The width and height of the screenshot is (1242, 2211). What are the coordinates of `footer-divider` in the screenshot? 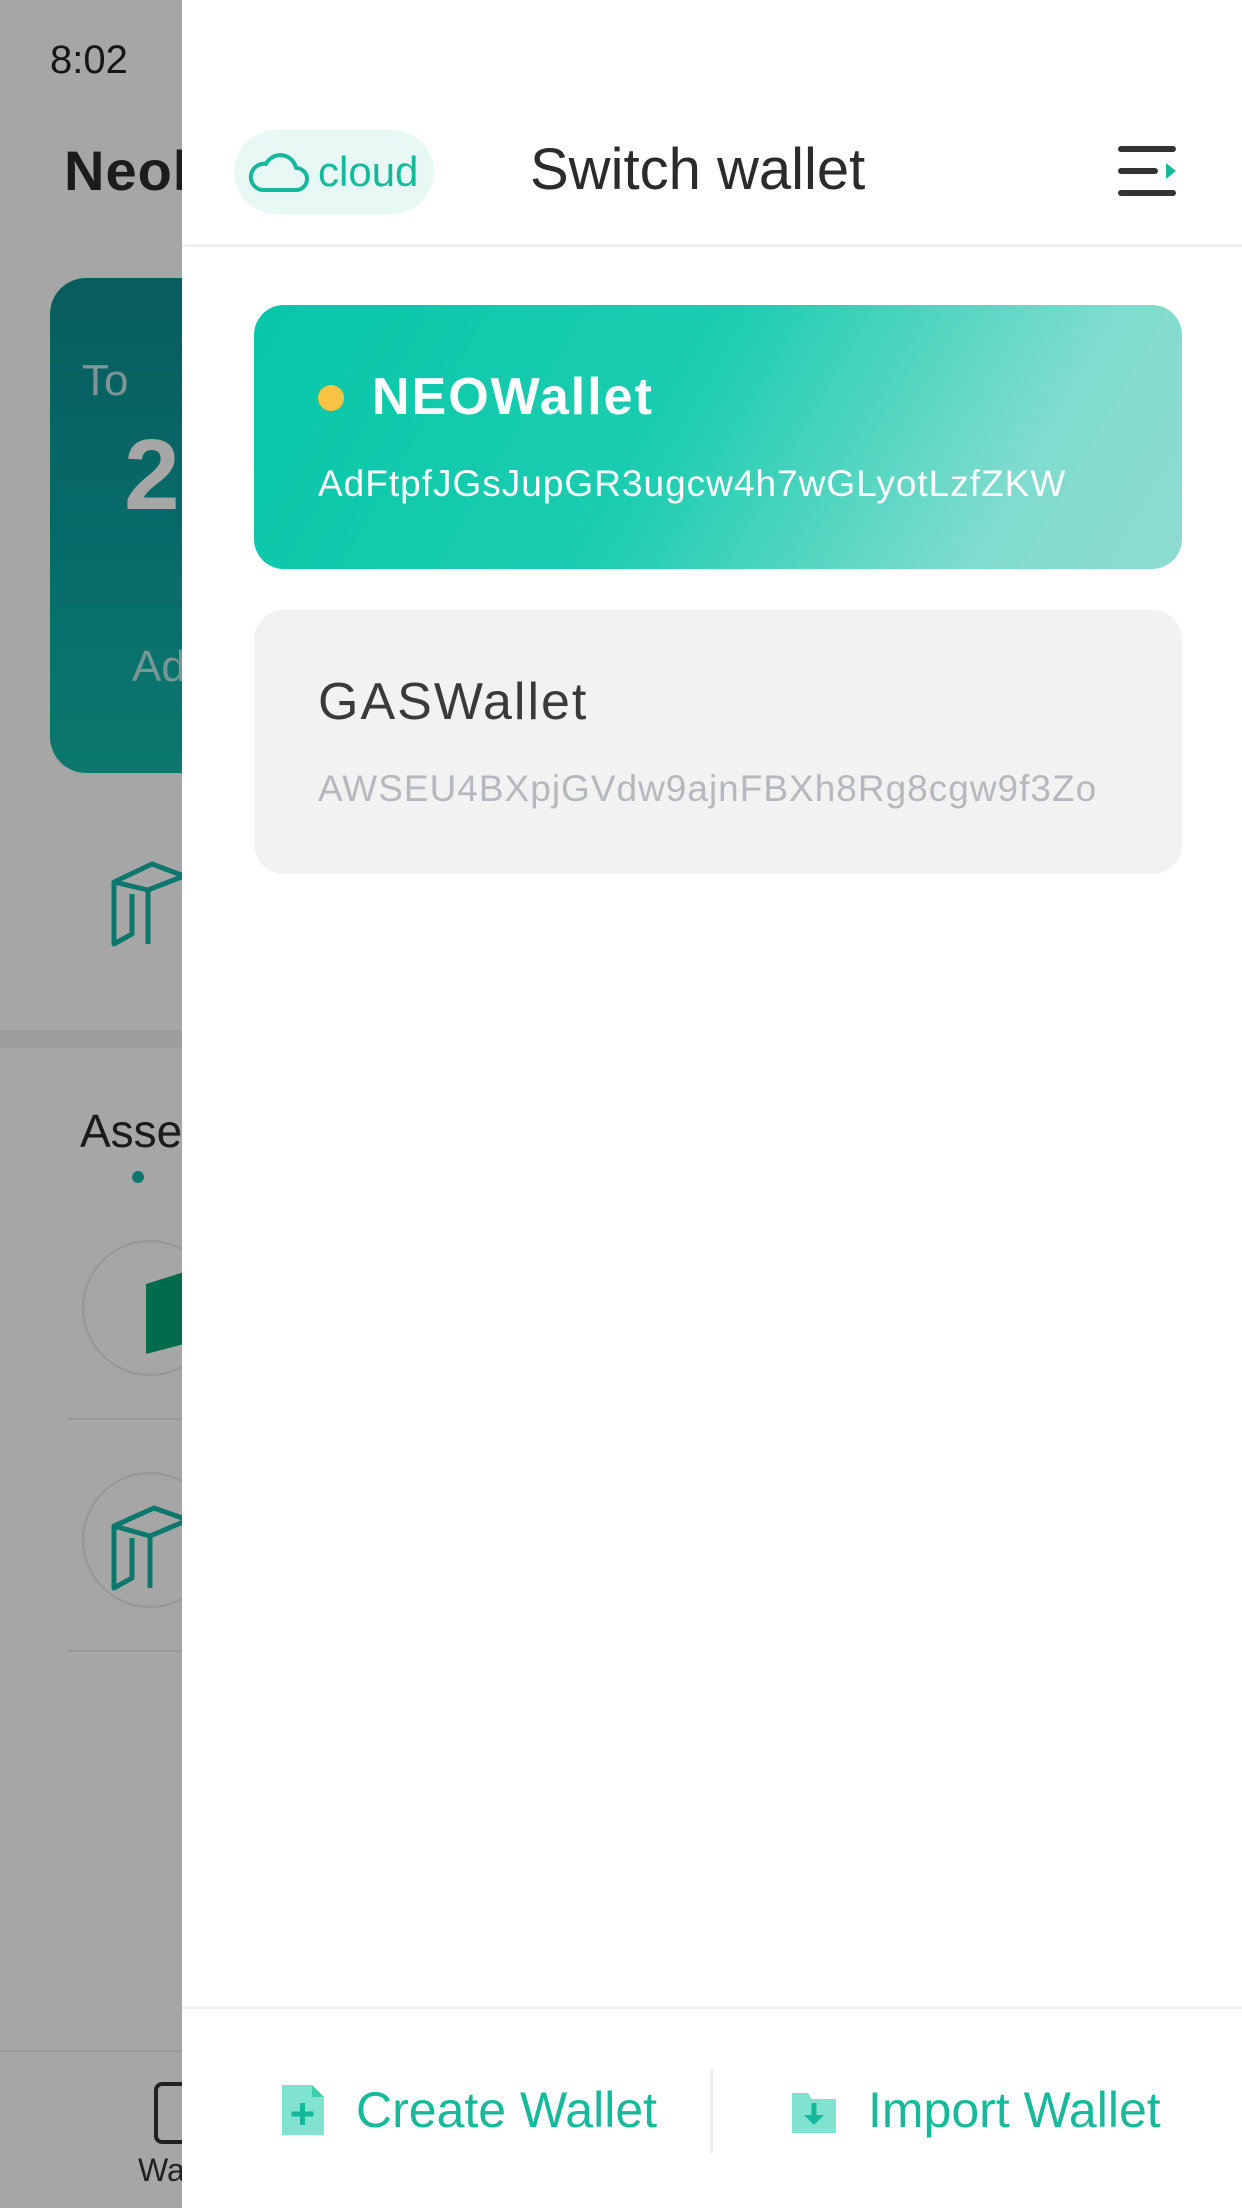 It's located at (711, 2111).